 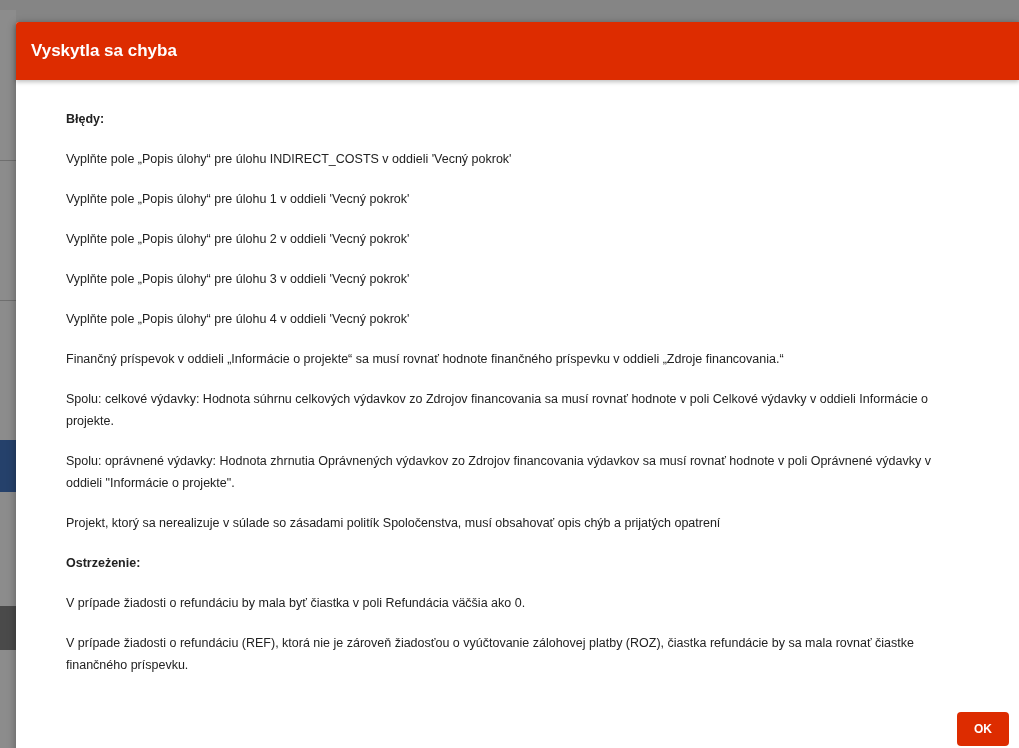 I want to click on message-text: V prípade žiadosti o refundáciu by mala byť čiastka v poli Refundácia väčšia ako 0., so click(x=296, y=603).